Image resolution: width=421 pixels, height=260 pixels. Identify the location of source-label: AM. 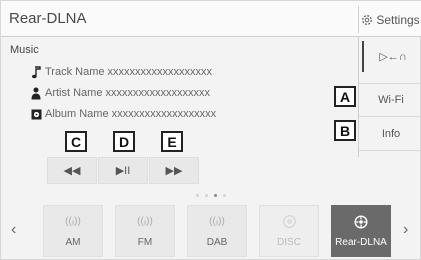
(73, 242).